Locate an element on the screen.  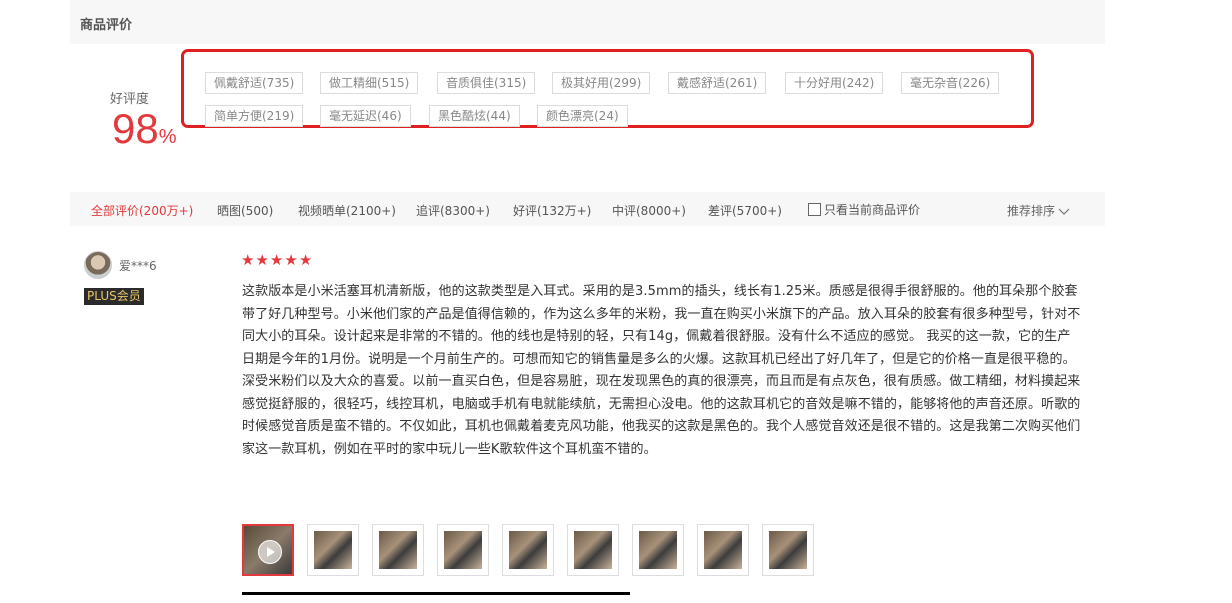
user-avatar is located at coordinates (98, 265).